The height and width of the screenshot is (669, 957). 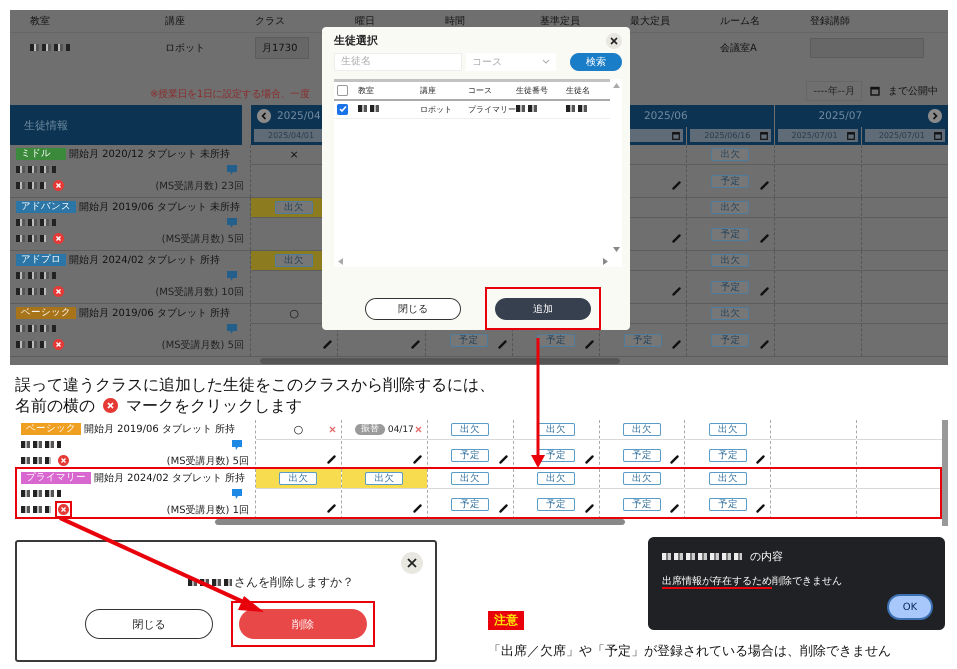 What do you see at coordinates (41, 154) in the screenshot?
I see `course-tag: ミドル` at bounding box center [41, 154].